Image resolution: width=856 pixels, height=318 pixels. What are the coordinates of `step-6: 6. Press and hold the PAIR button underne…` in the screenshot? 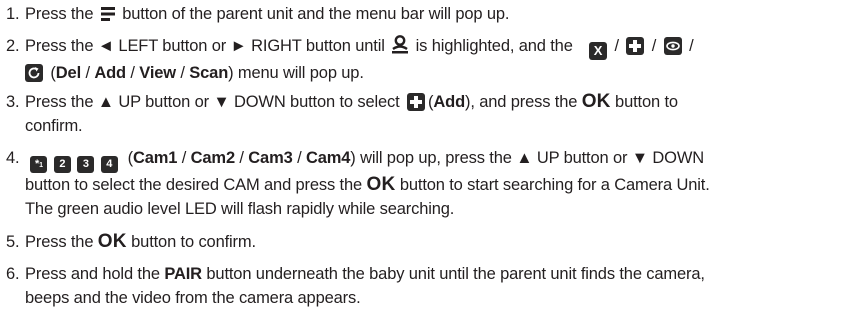 It's located at (426, 286).